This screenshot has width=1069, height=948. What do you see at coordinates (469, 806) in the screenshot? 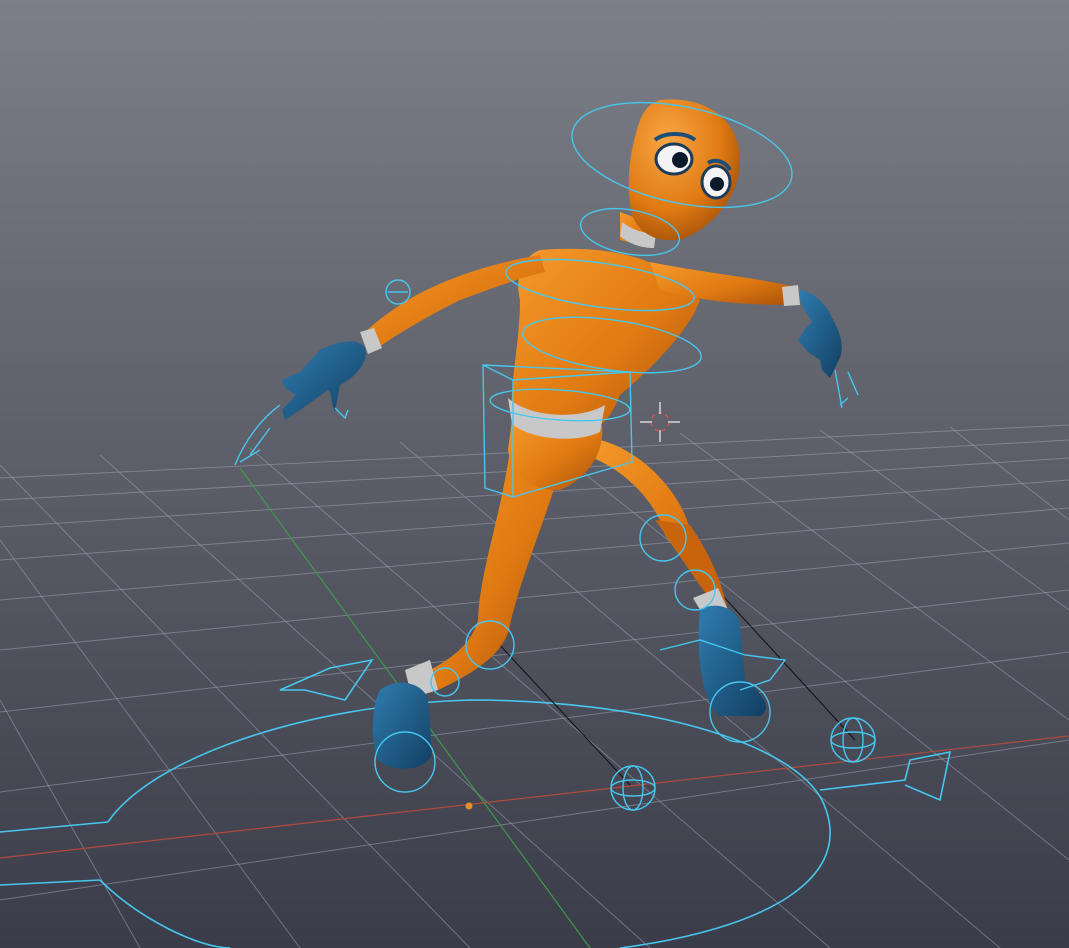
I see `origin-point` at bounding box center [469, 806].